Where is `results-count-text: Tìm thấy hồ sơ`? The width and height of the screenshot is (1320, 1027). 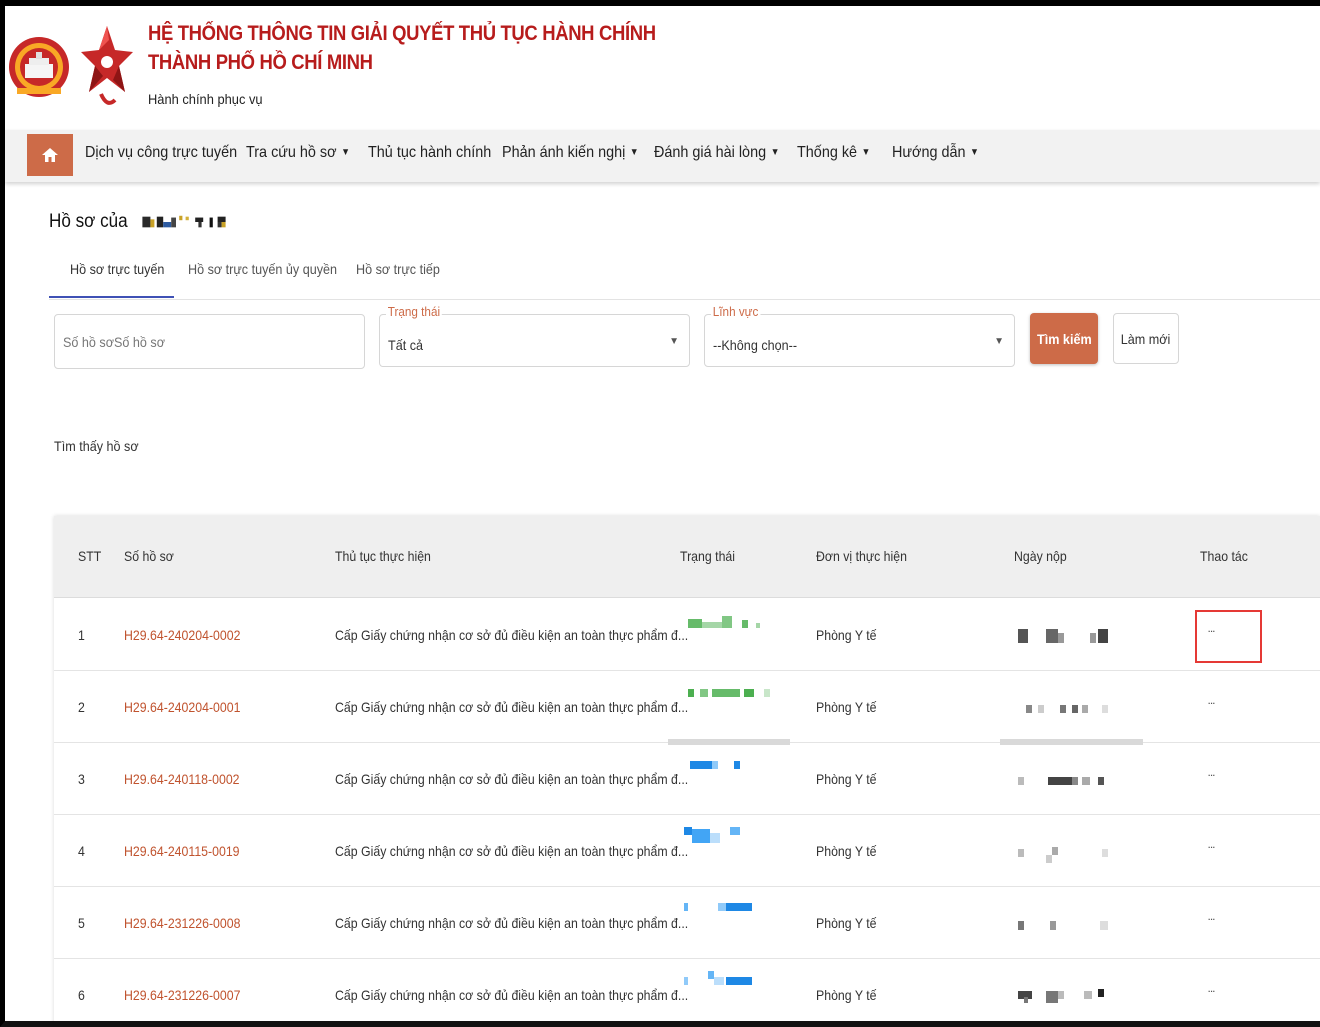
results-count-text: Tìm thấy hồ sơ is located at coordinates (96, 446).